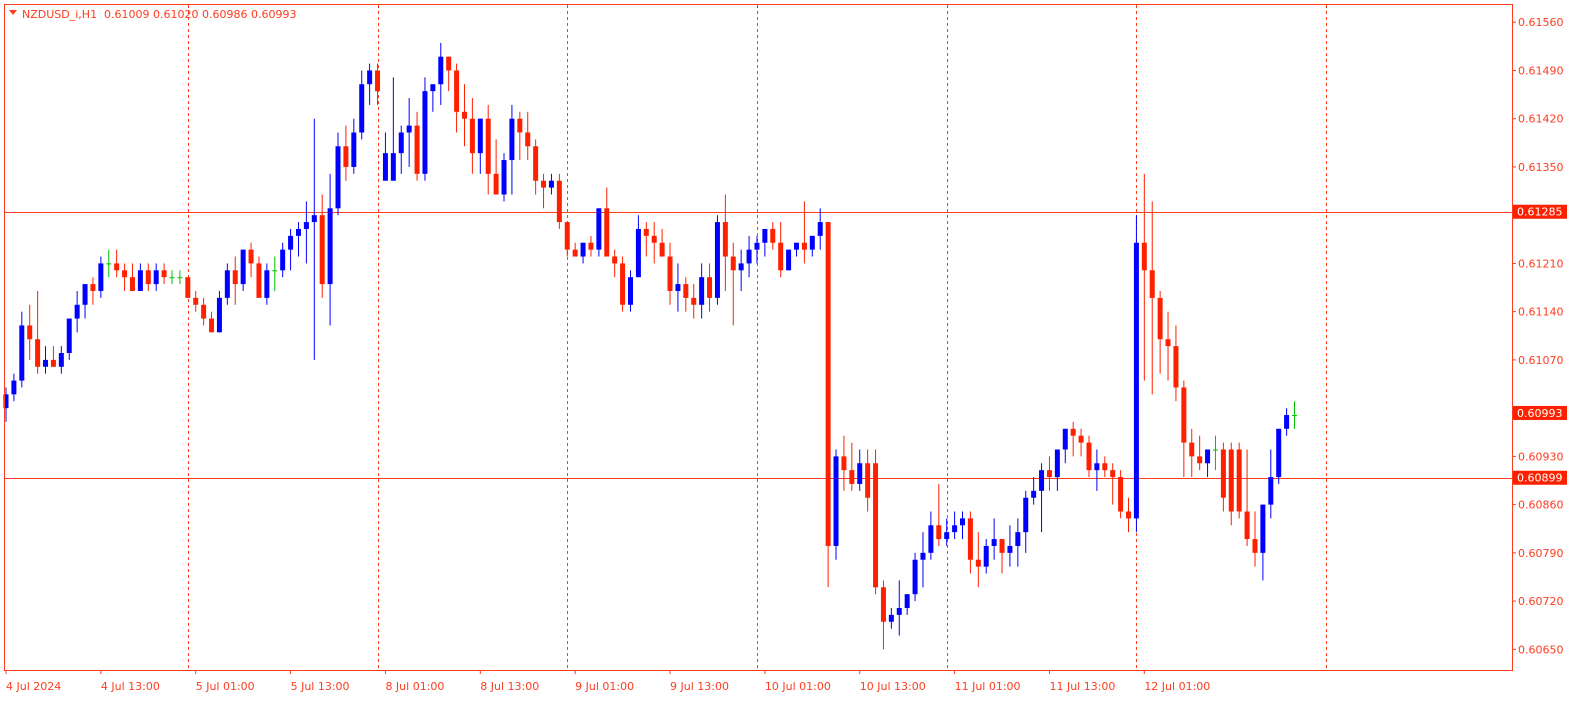 This screenshot has height=712, width=1586. What do you see at coordinates (1177, 686) in the screenshot?
I see `time-tick-label: 12 Jul 01:00` at bounding box center [1177, 686].